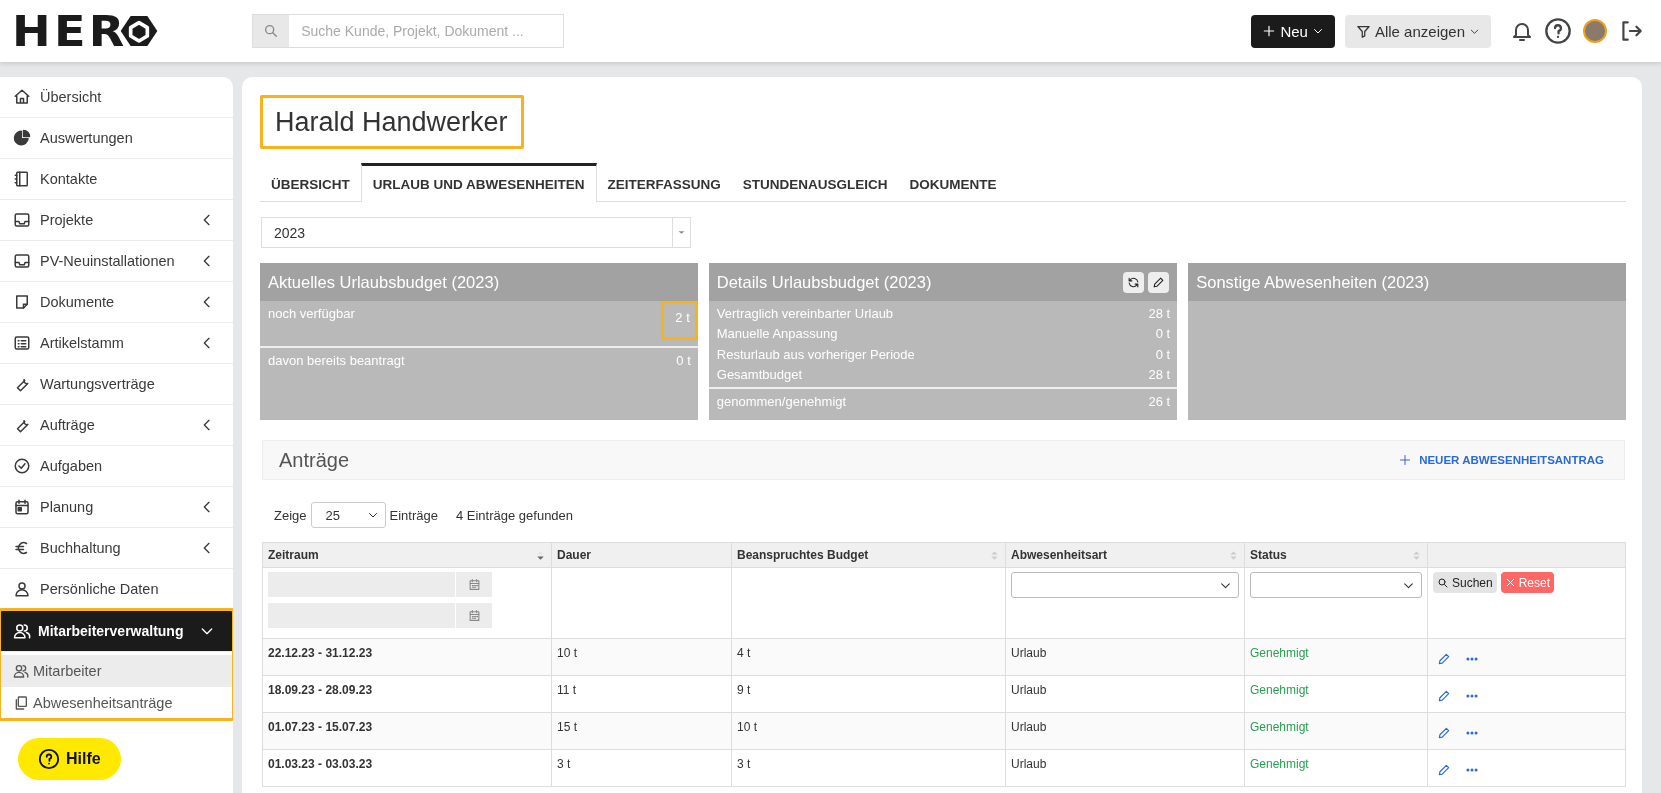  What do you see at coordinates (22, 97) in the screenshot?
I see `home-icon` at bounding box center [22, 97].